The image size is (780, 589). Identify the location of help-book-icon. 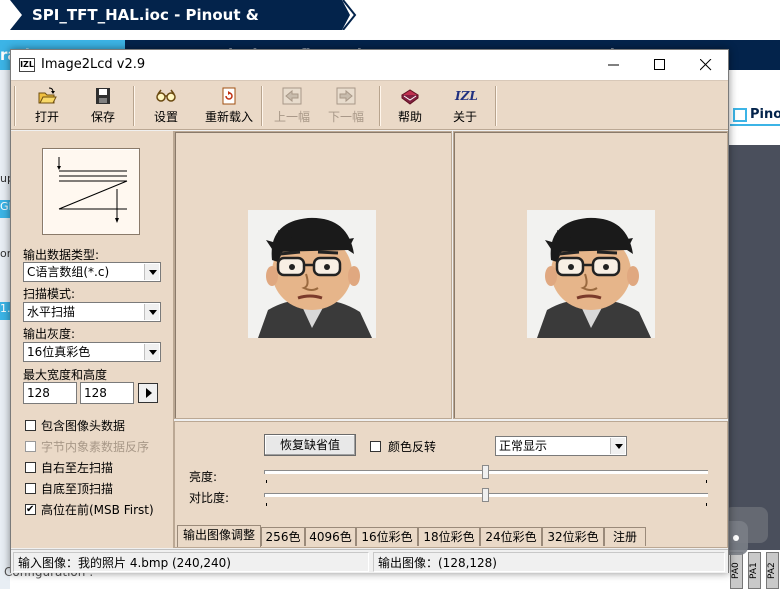
(410, 97).